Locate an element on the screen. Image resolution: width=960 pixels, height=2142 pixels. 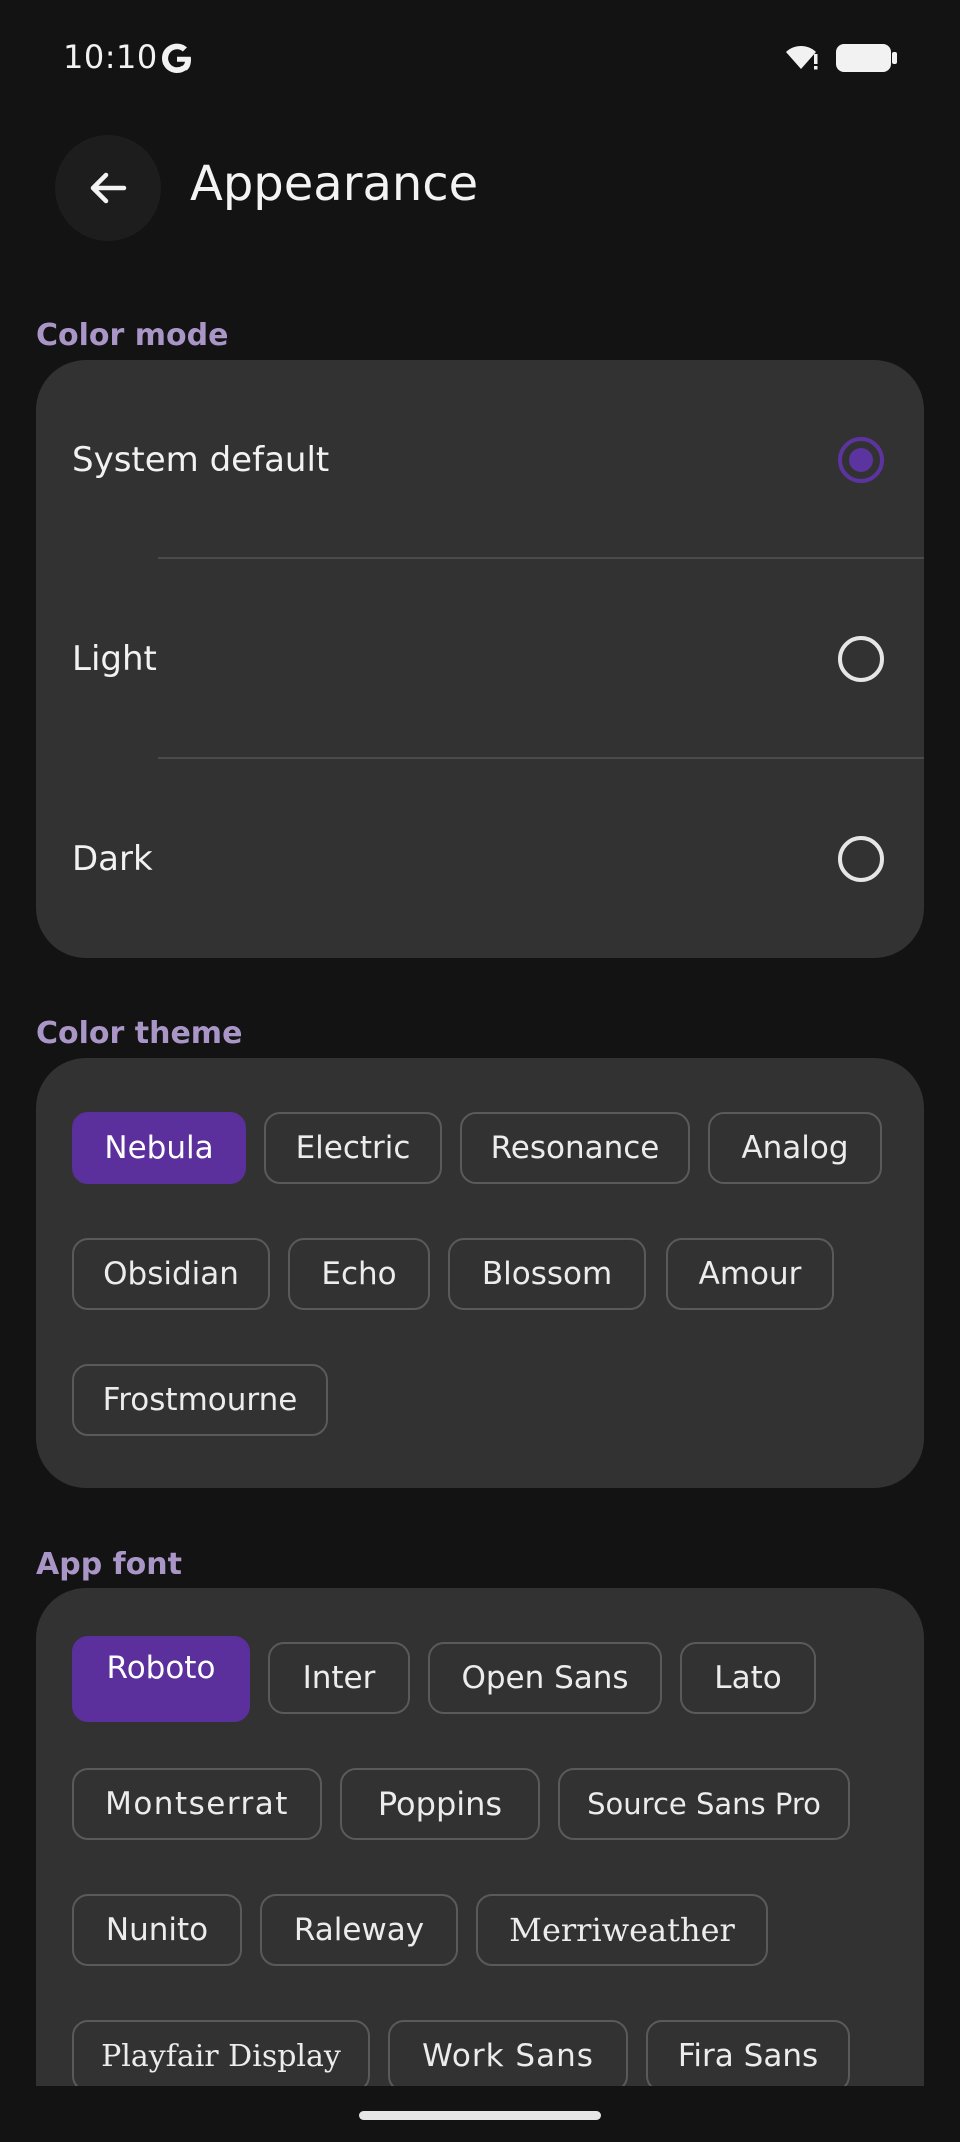
font-chip-inter: Inter is located at coordinates (339, 1678).